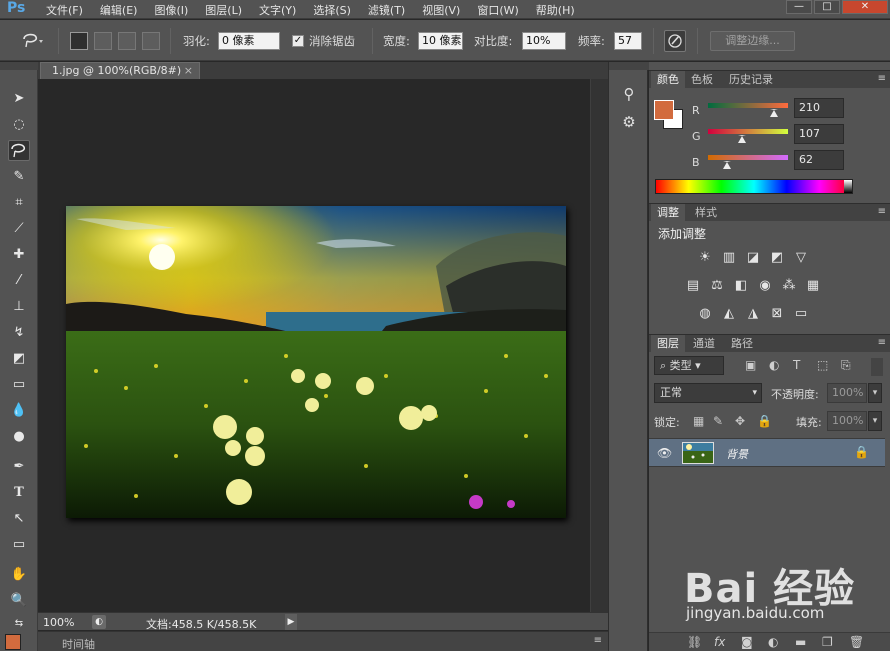 The height and width of the screenshot is (651, 890). What do you see at coordinates (819, 108) in the screenshot?
I see `channel-input-r: 210` at bounding box center [819, 108].